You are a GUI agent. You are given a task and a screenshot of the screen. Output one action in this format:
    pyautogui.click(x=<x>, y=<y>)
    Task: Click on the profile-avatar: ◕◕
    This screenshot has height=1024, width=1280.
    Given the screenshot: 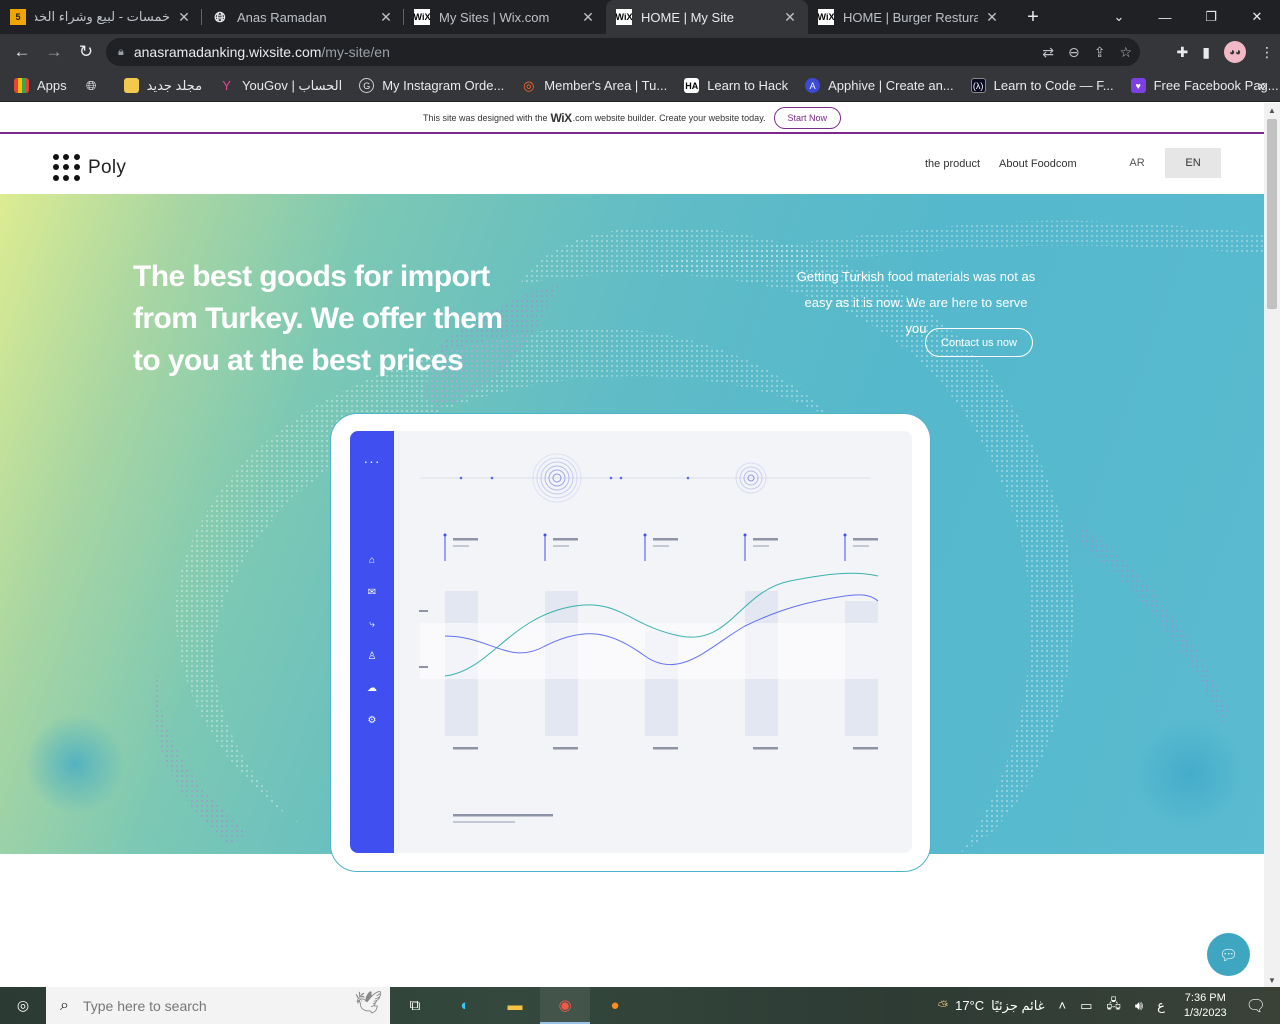 What is the action you would take?
    pyautogui.click(x=1235, y=52)
    